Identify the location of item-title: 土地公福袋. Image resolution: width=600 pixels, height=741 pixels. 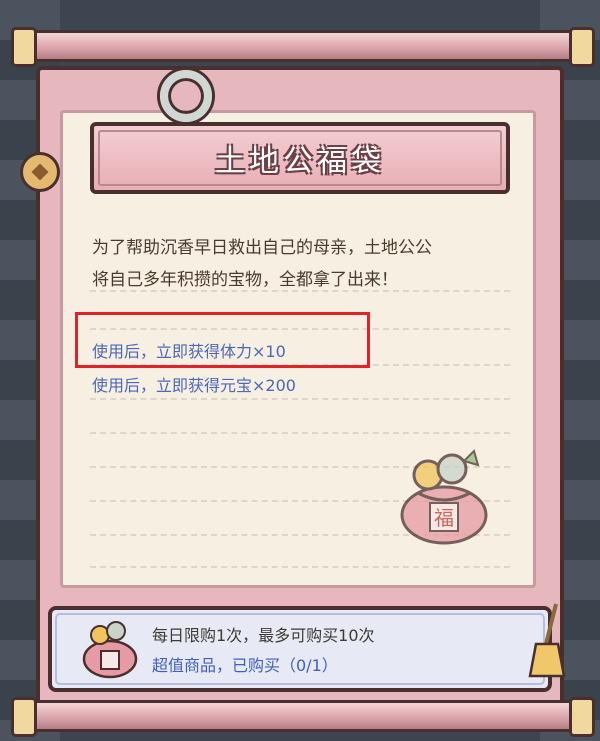
(300, 161).